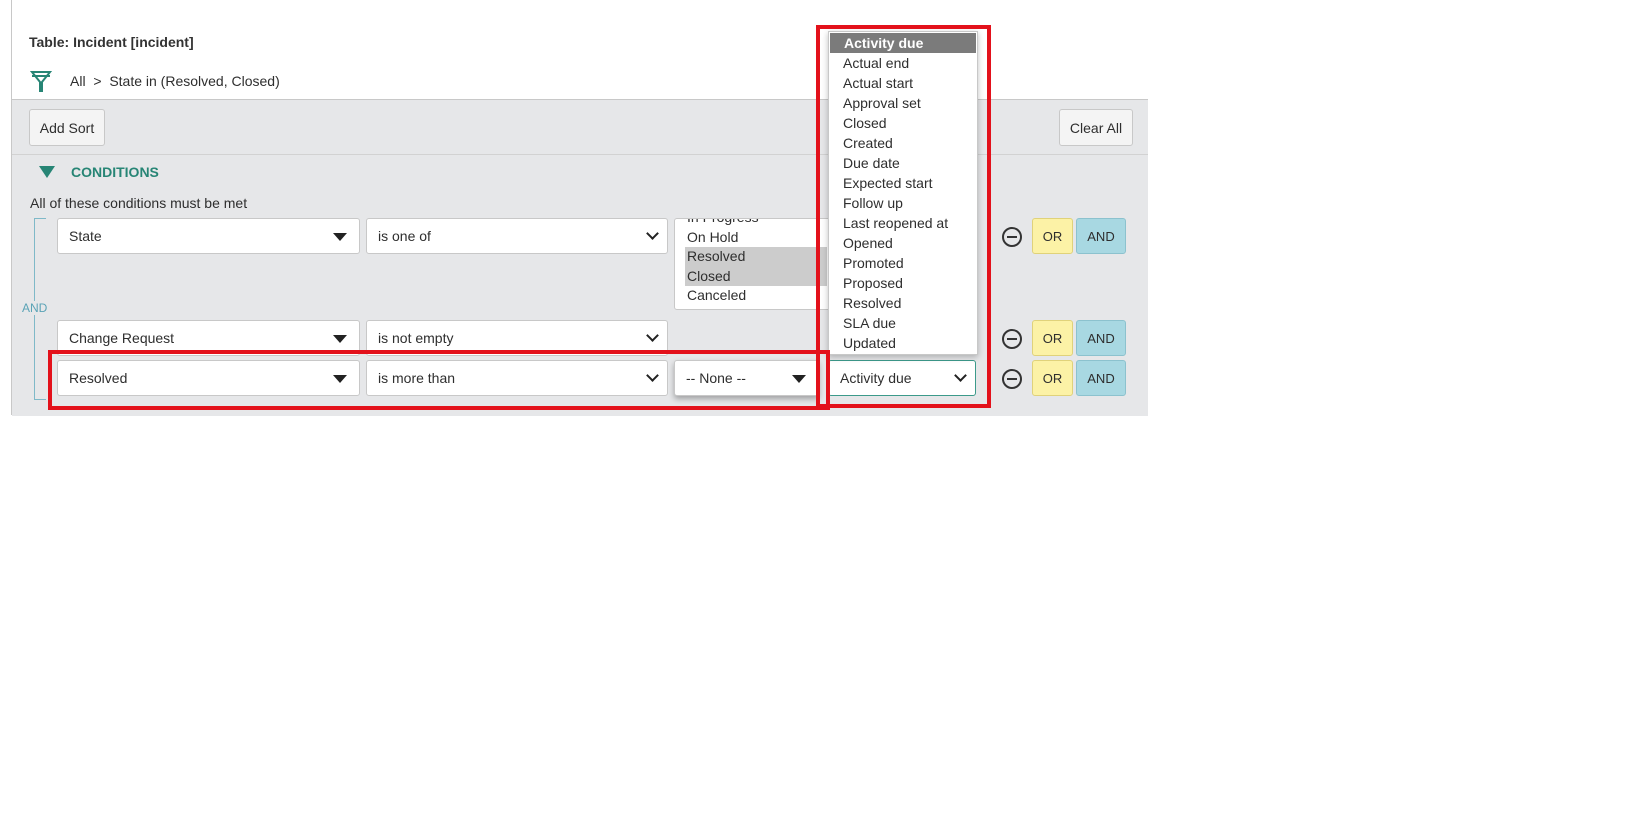 The width and height of the screenshot is (1642, 815). What do you see at coordinates (47, 172) in the screenshot?
I see `collapse-triangle-icon` at bounding box center [47, 172].